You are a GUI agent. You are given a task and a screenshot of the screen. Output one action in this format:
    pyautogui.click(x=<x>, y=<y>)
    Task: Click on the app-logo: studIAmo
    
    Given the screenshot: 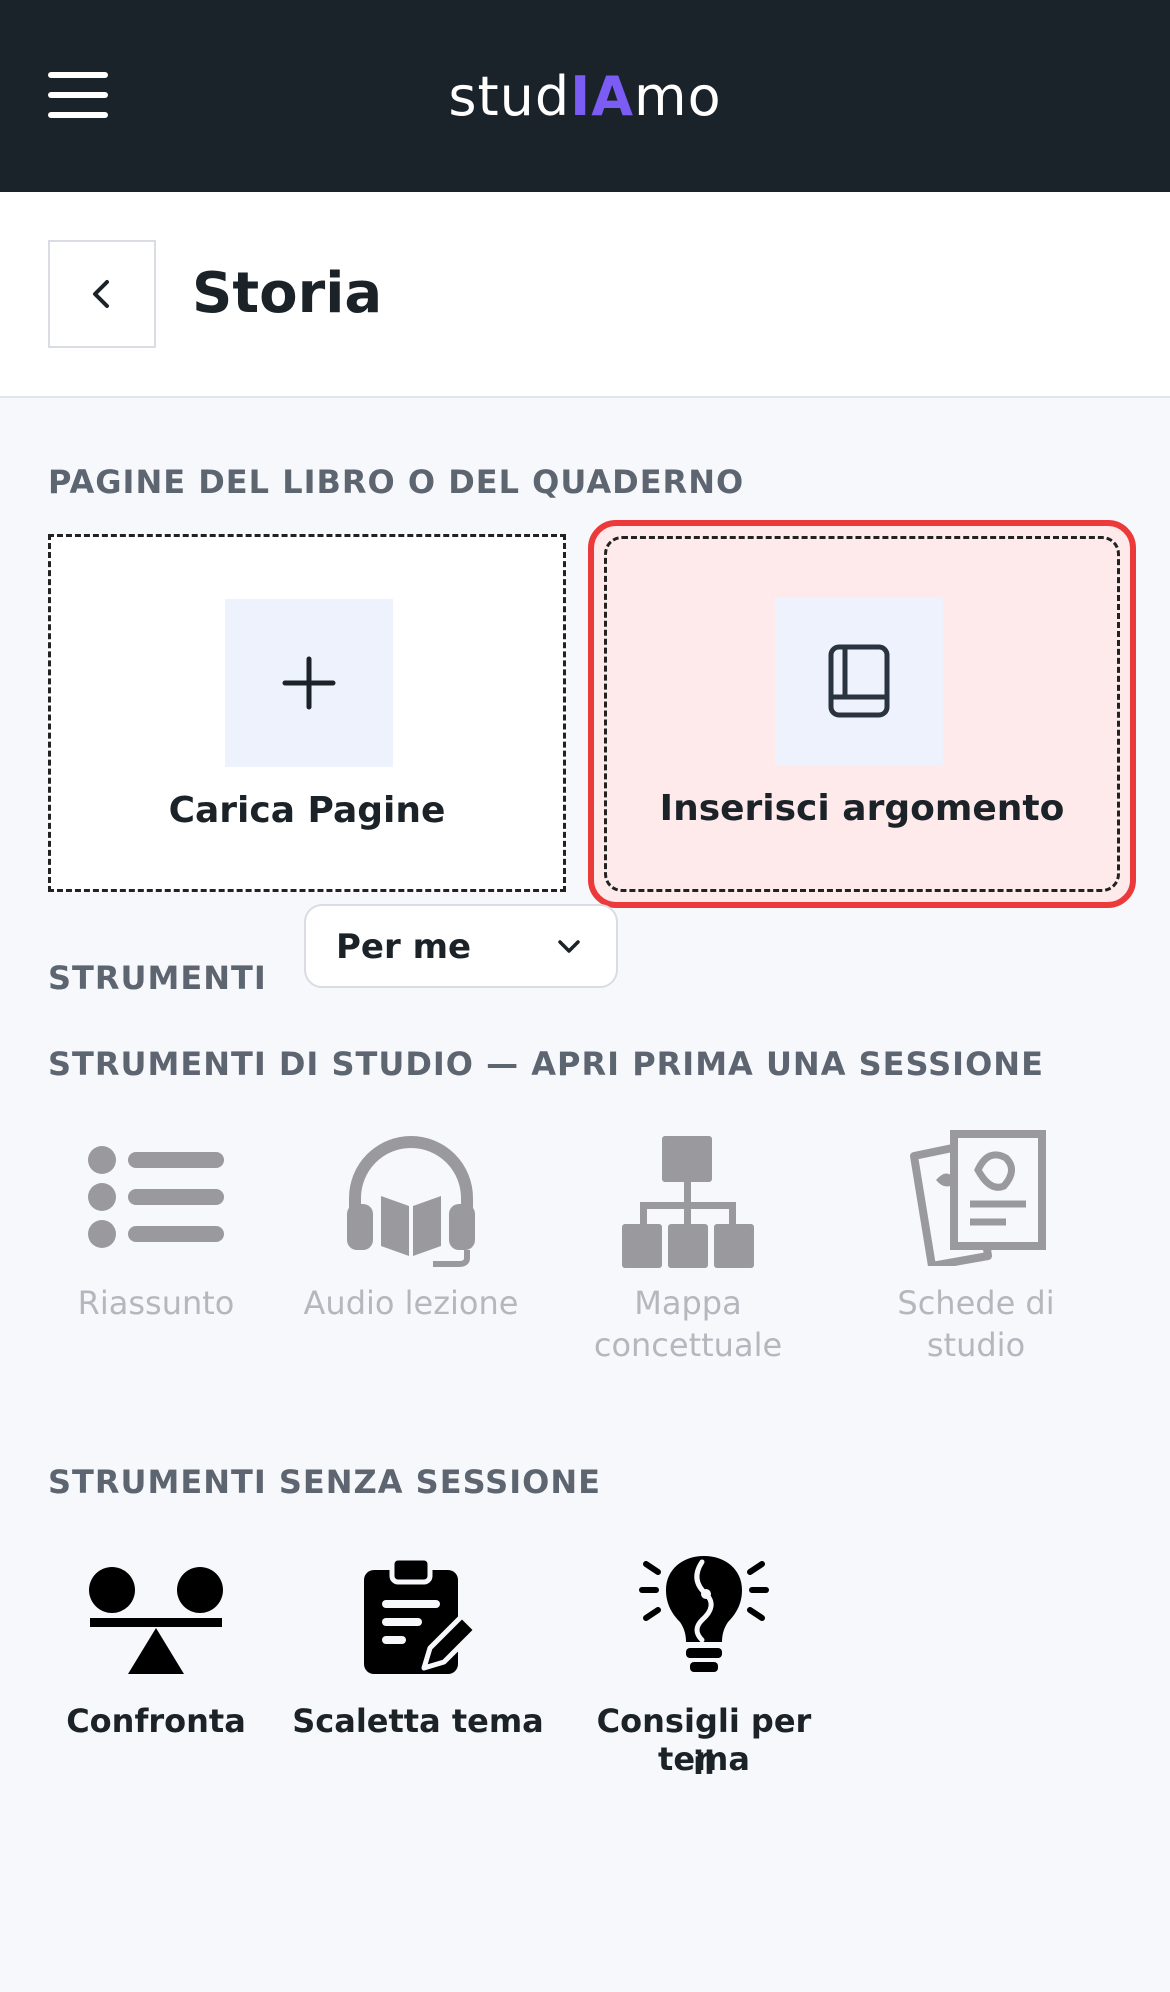 What is the action you would take?
    pyautogui.click(x=585, y=97)
    